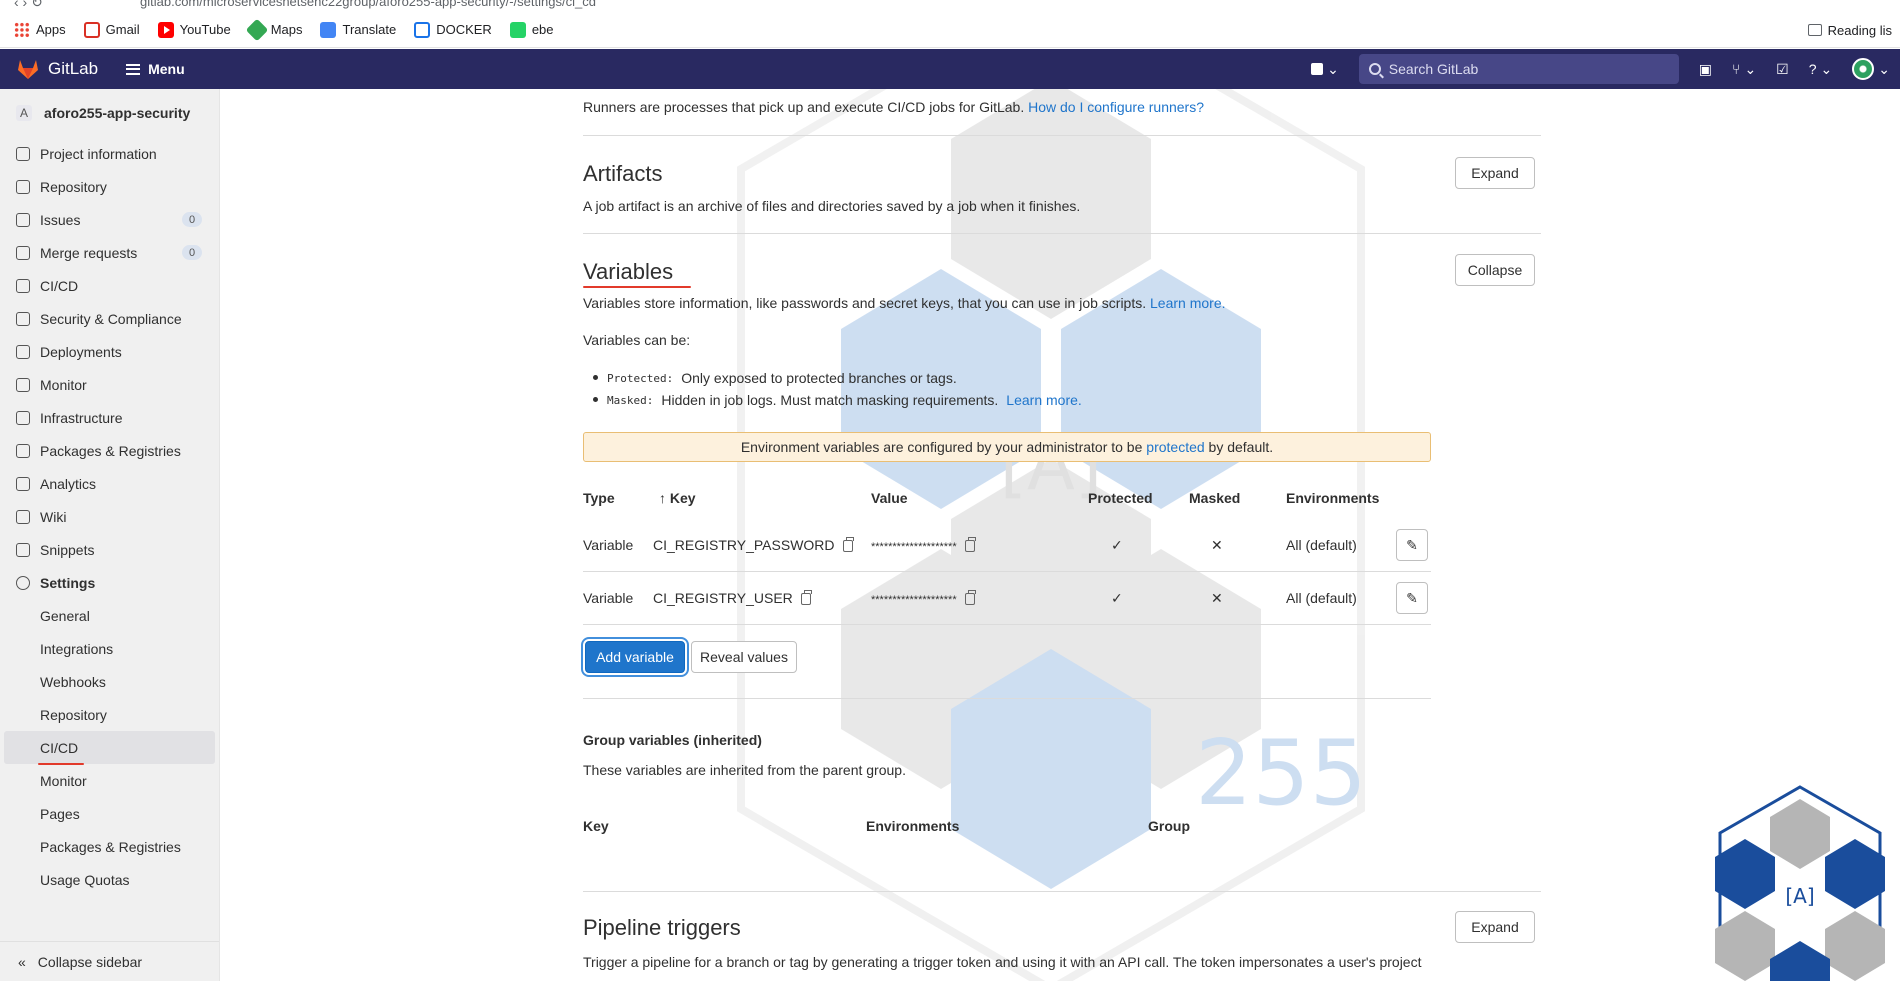 This screenshot has height=981, width=1900. What do you see at coordinates (1333, 498) in the screenshot?
I see `column-header-environments: Environments` at bounding box center [1333, 498].